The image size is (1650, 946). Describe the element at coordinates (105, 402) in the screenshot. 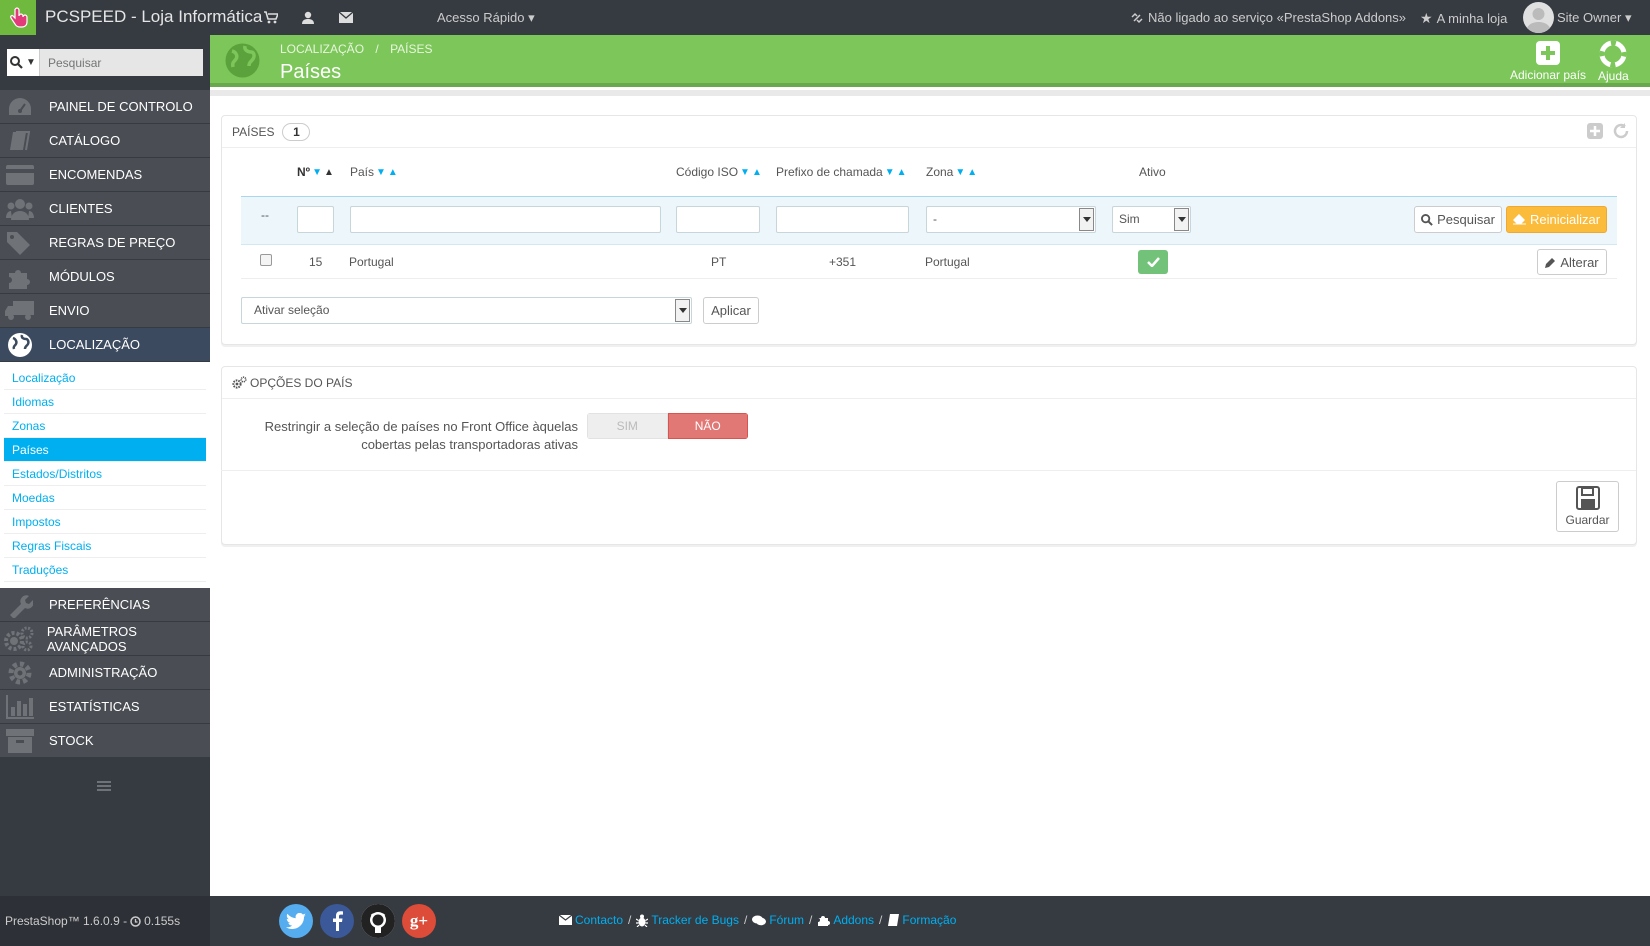

I see `submenu-item-languages: Idiomas` at that location.